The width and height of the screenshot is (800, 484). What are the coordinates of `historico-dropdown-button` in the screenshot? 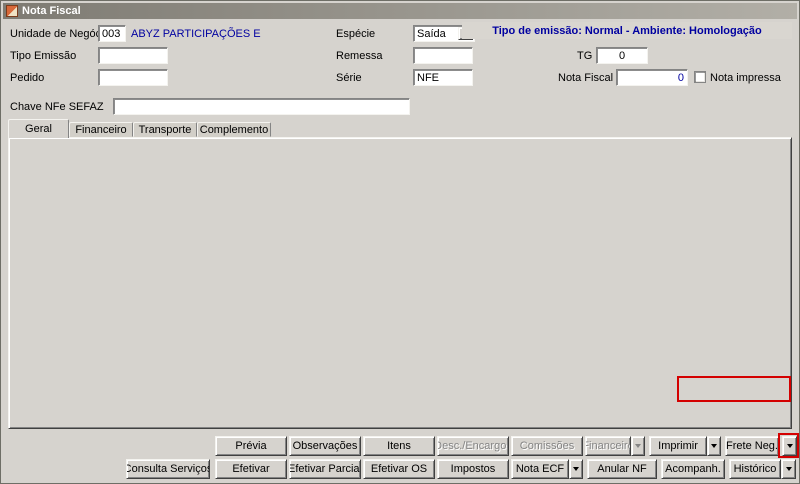 It's located at (788, 469).